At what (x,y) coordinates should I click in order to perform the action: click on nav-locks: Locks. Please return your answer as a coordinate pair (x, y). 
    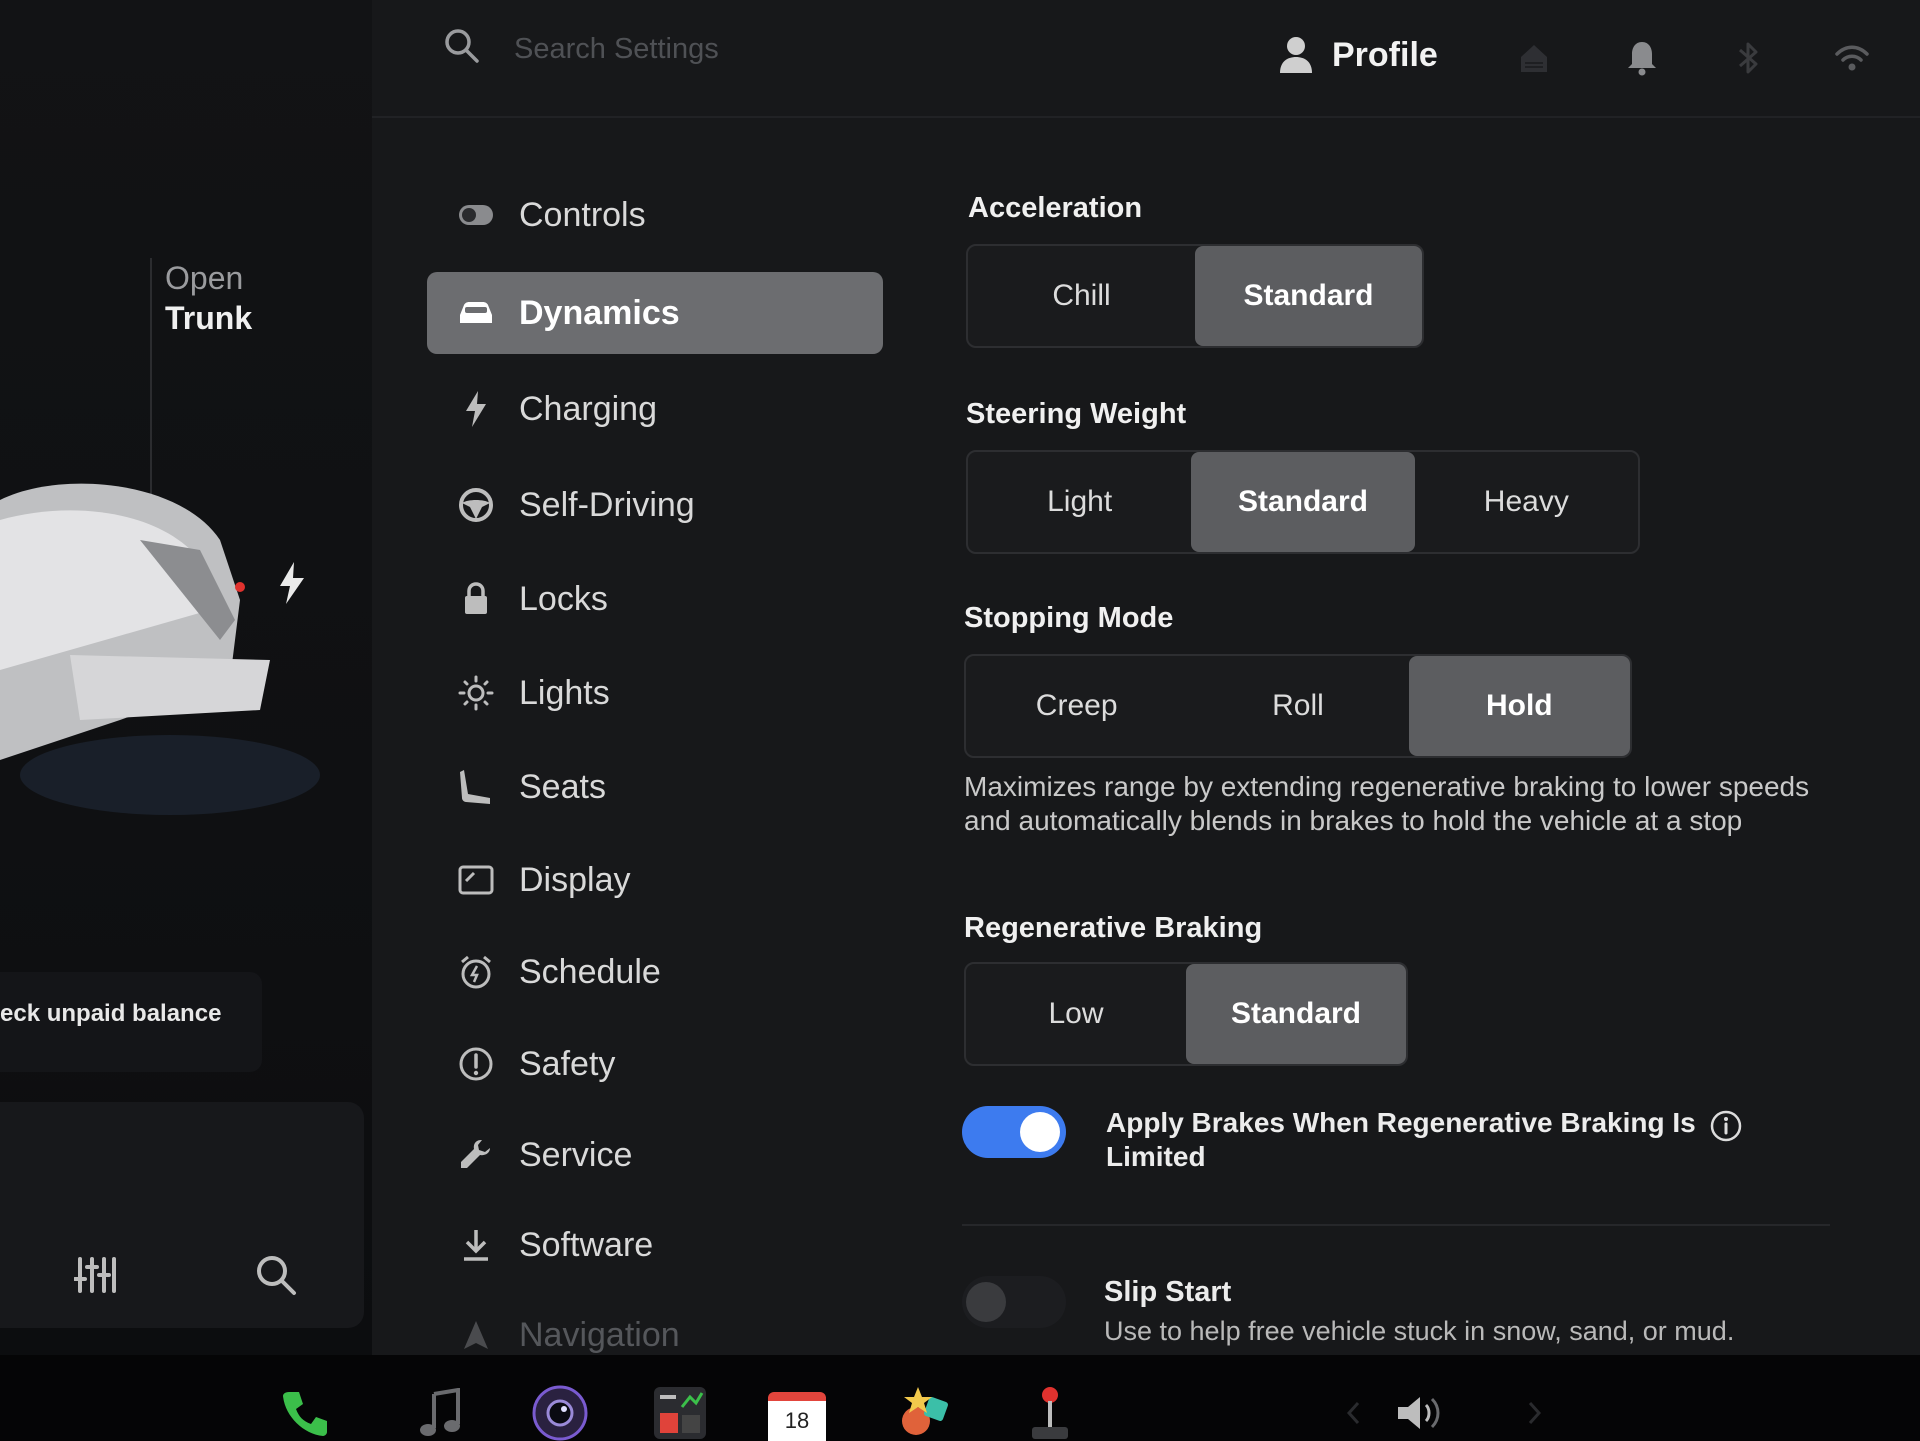
    Looking at the image, I should click on (655, 599).